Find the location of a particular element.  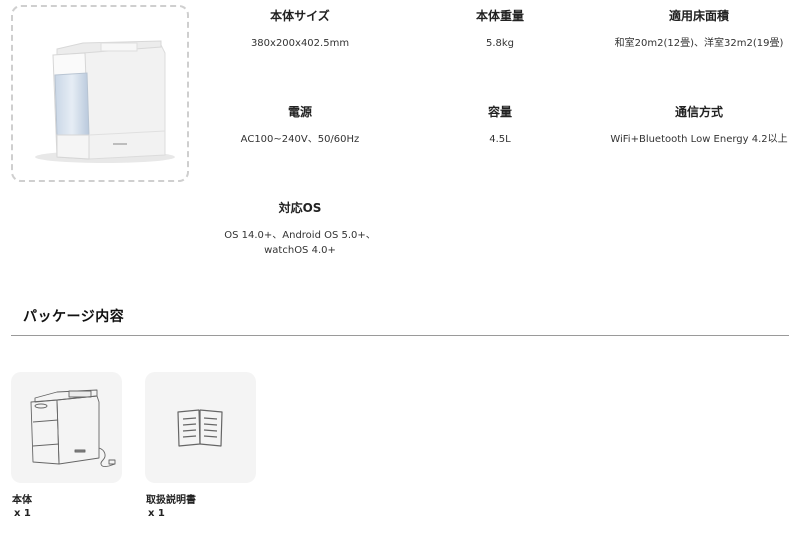

spec-capacity: 容量 4.5L is located at coordinates (500, 125).